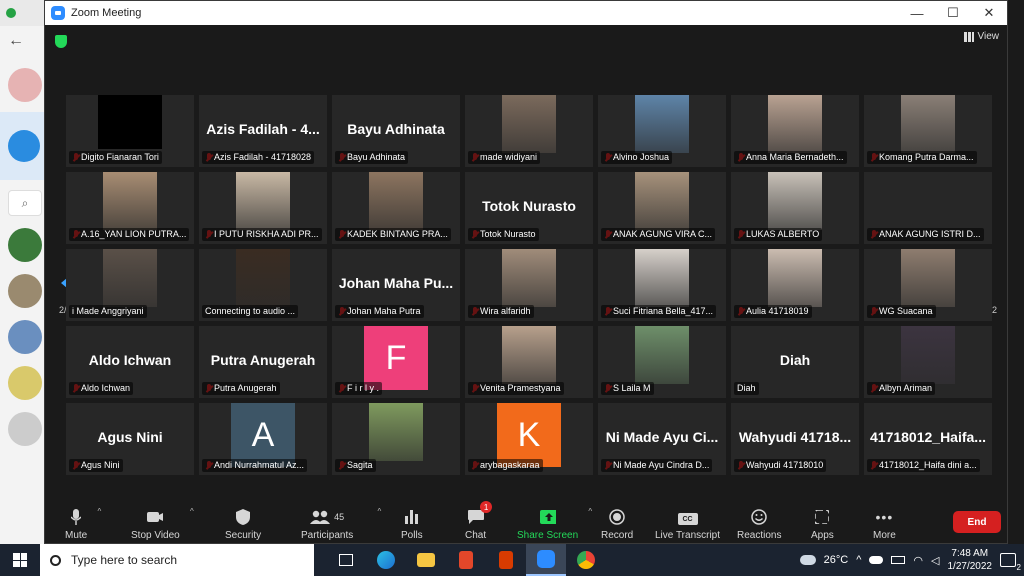 Image resolution: width=1024 pixels, height=576 pixels. Describe the element at coordinates (529, 285) in the screenshot. I see `participant-tile: Wira alfaridh` at that location.